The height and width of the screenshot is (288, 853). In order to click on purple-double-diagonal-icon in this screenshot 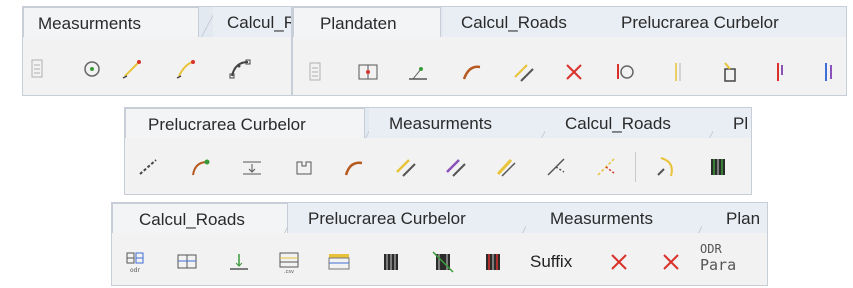, I will do `click(456, 167)`.